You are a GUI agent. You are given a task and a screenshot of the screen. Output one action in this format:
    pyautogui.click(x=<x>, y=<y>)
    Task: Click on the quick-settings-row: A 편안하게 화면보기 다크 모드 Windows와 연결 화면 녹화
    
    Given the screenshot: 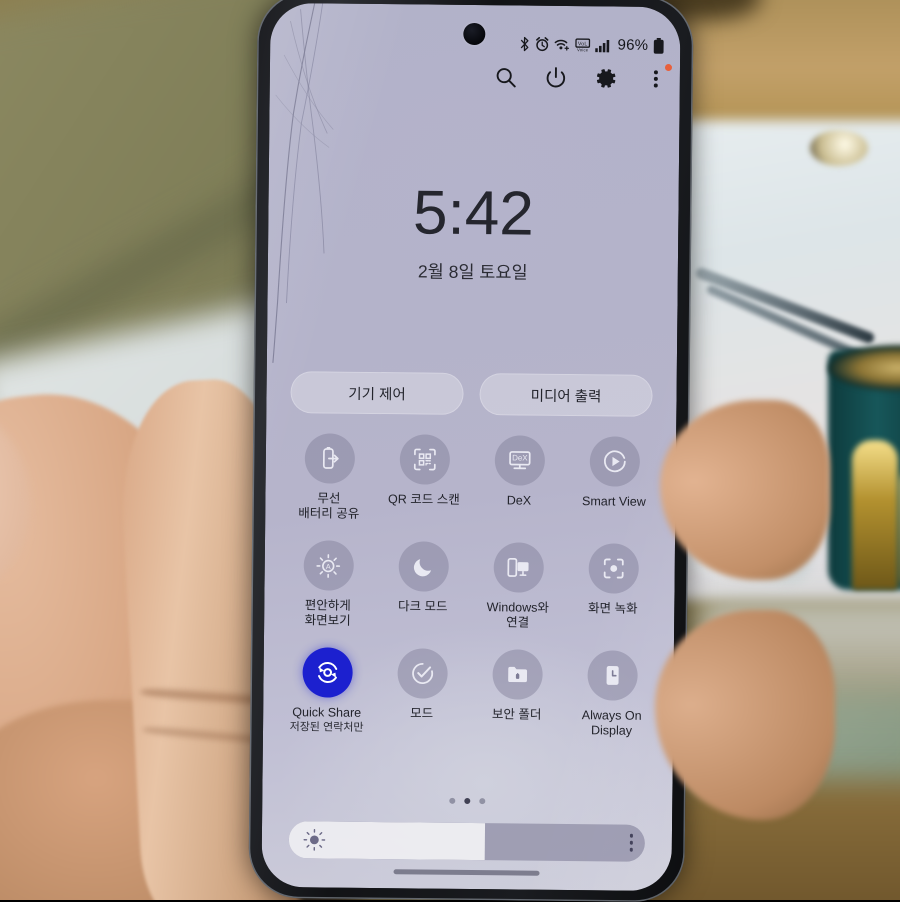 What is the action you would take?
    pyautogui.click(x=470, y=586)
    